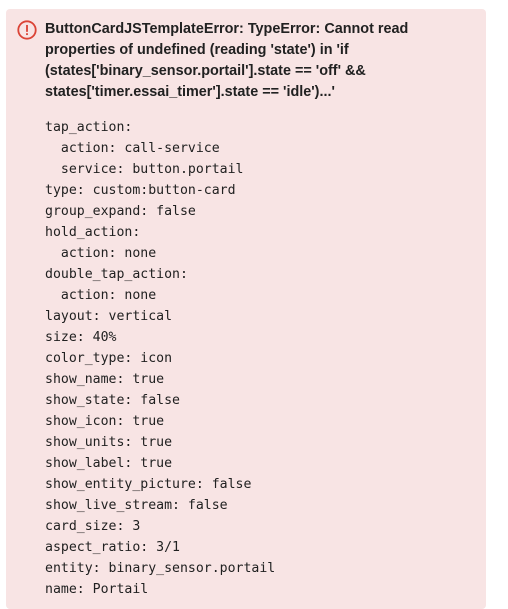  What do you see at coordinates (112, 400) in the screenshot?
I see `config-line: show_state: false` at bounding box center [112, 400].